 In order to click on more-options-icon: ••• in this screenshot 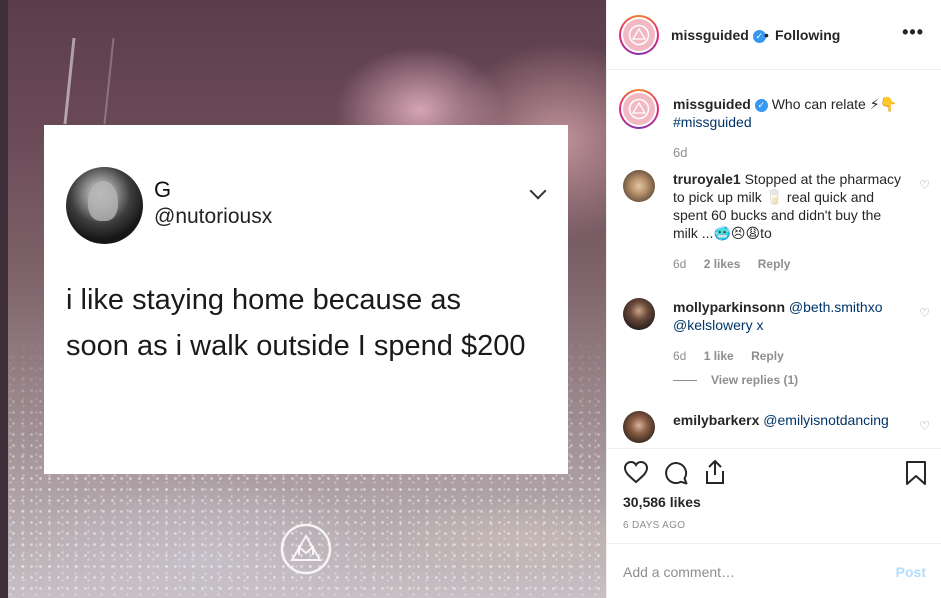, I will do `click(913, 32)`.